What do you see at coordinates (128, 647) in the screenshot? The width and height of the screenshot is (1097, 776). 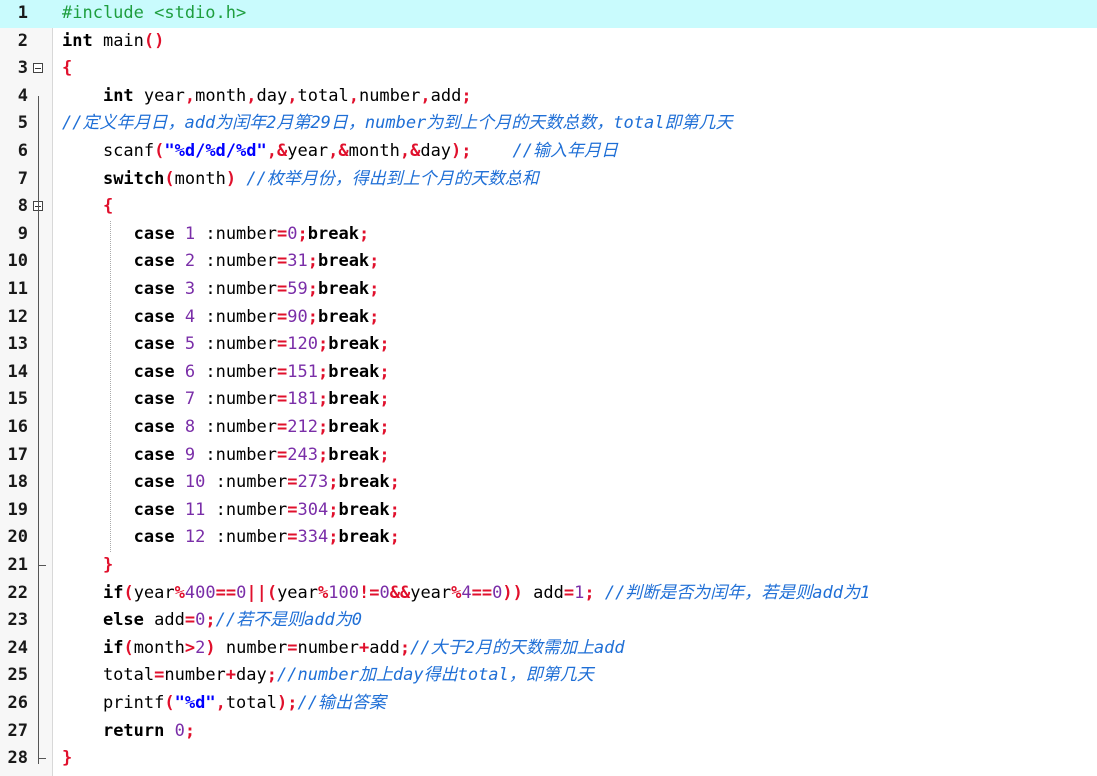 I see `code-token: (` at bounding box center [128, 647].